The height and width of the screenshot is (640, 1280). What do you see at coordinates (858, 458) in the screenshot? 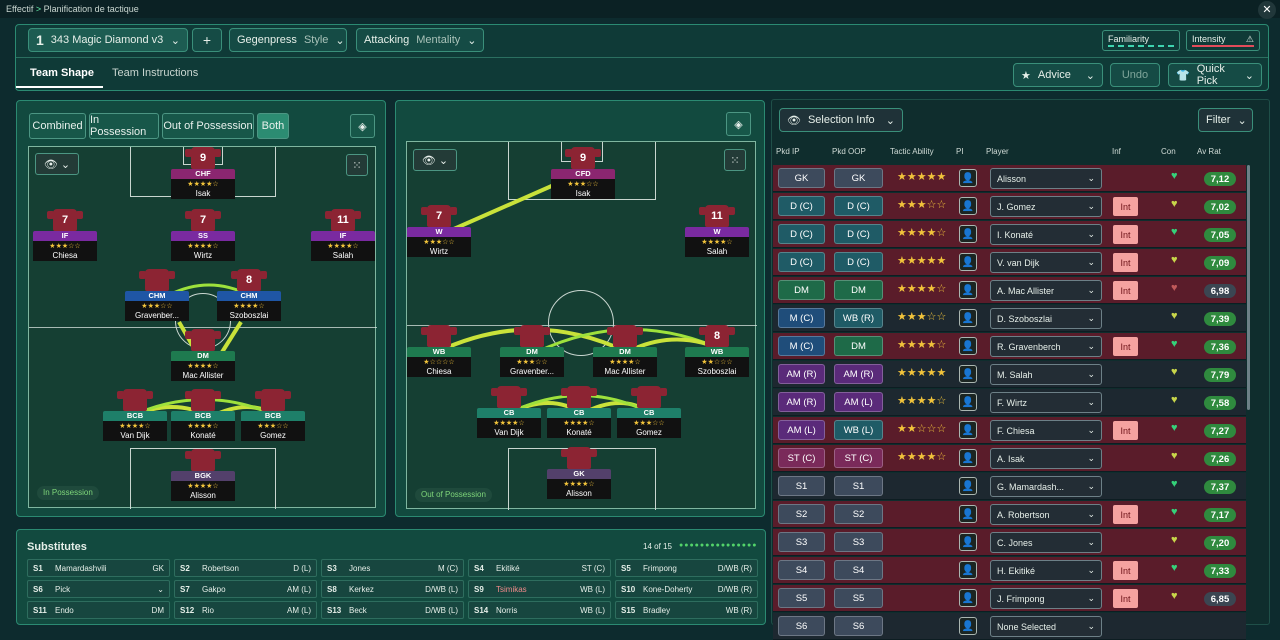
I see `pkd-oop-cell: ST (C)` at bounding box center [858, 458].